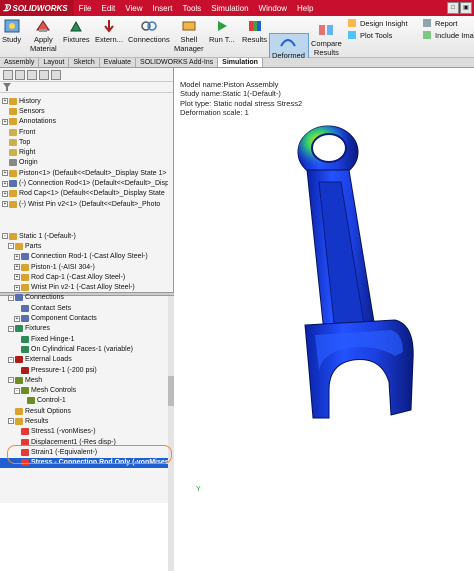  What do you see at coordinates (63, 432) in the screenshot?
I see `tree-node-label: Stress1 (-vonMises-)` at bounding box center [63, 432].